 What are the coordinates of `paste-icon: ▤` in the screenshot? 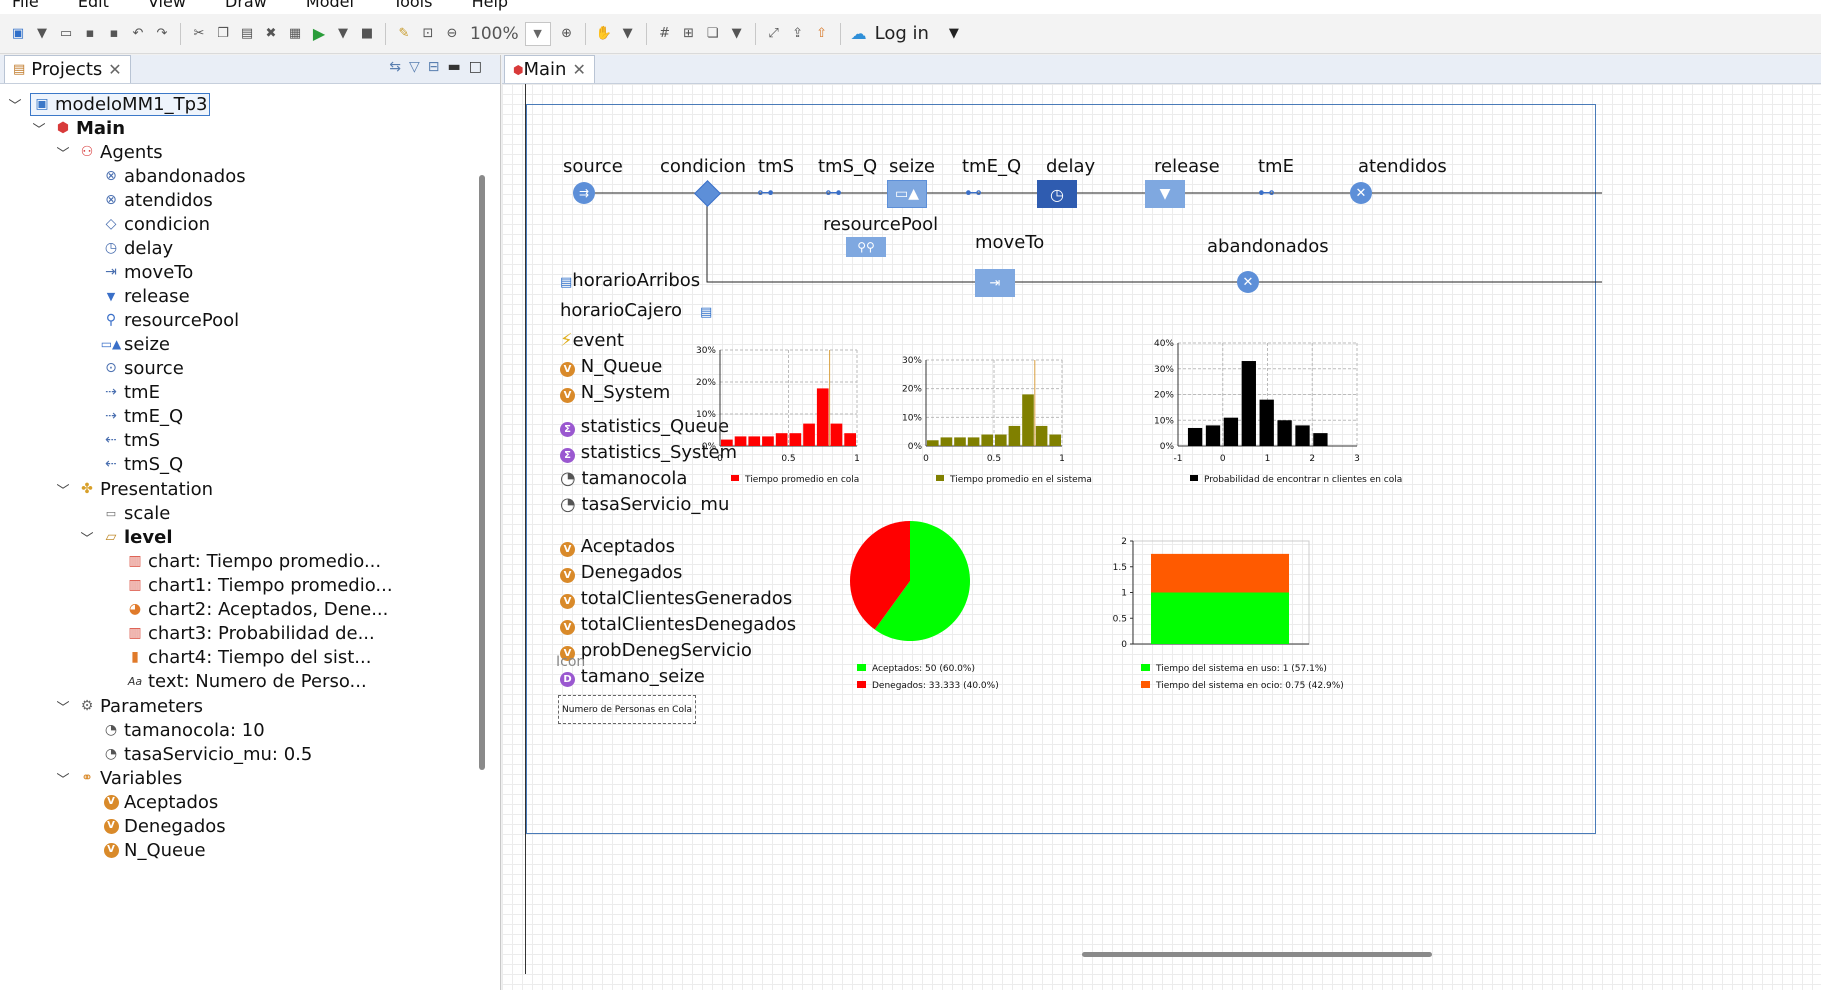 It's located at (247, 34).